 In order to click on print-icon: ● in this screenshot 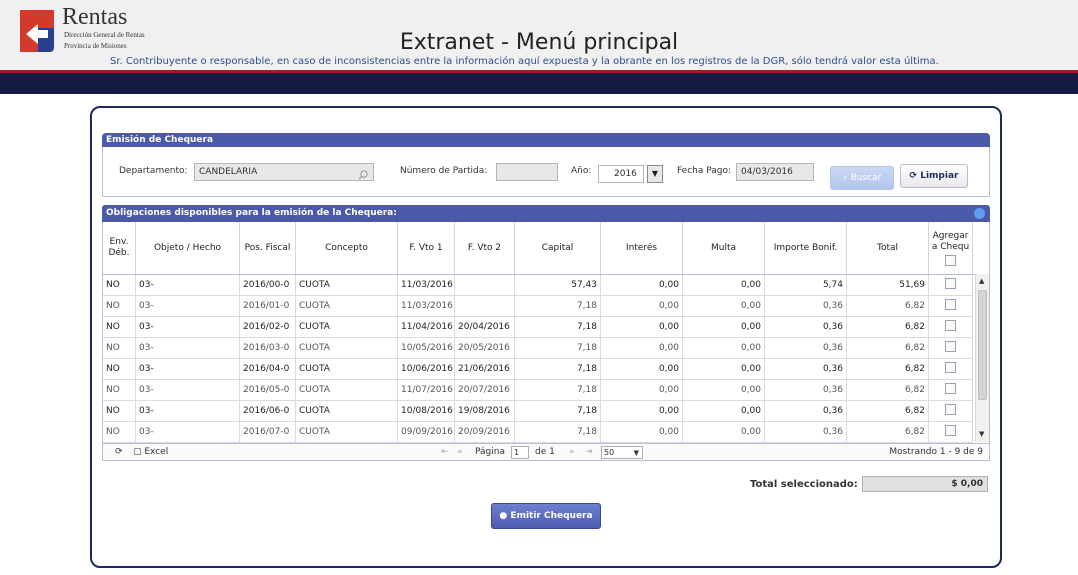, I will do `click(505, 516)`.